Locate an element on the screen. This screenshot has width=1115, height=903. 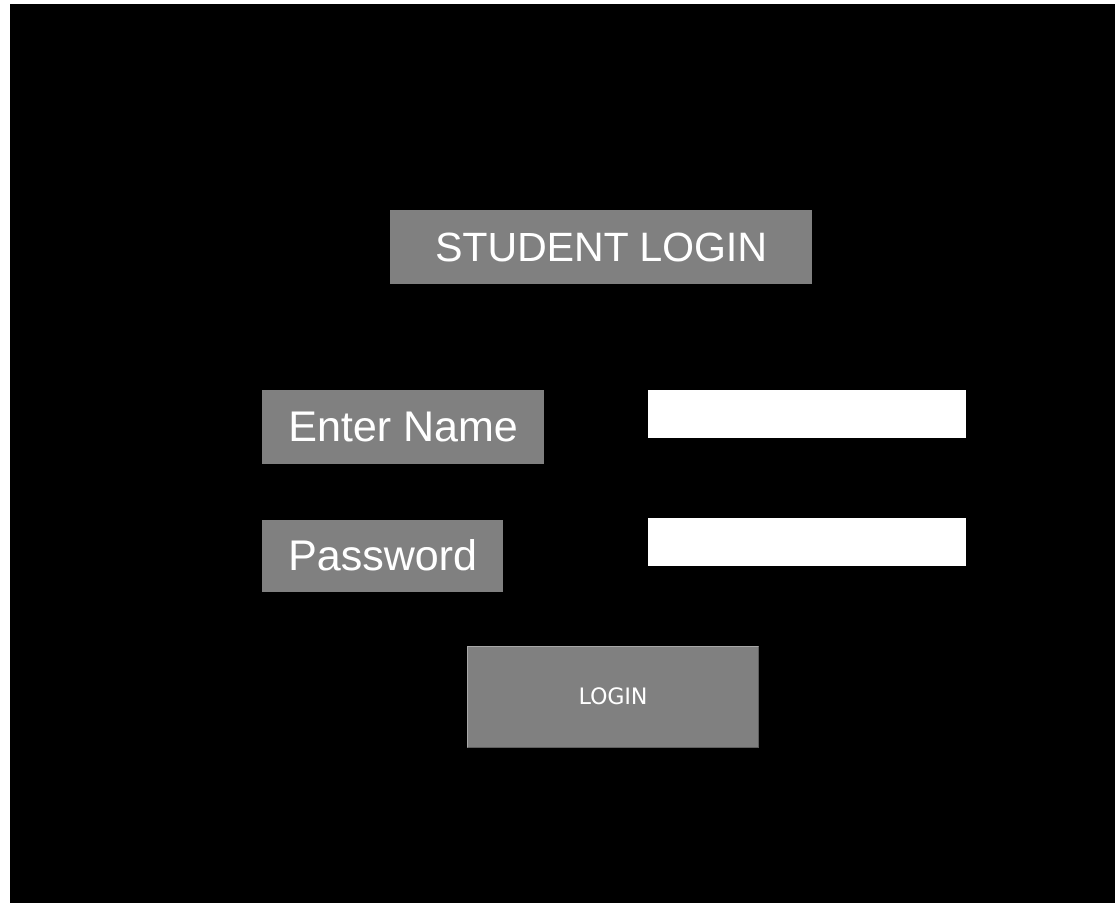
name-input is located at coordinates (807, 414).